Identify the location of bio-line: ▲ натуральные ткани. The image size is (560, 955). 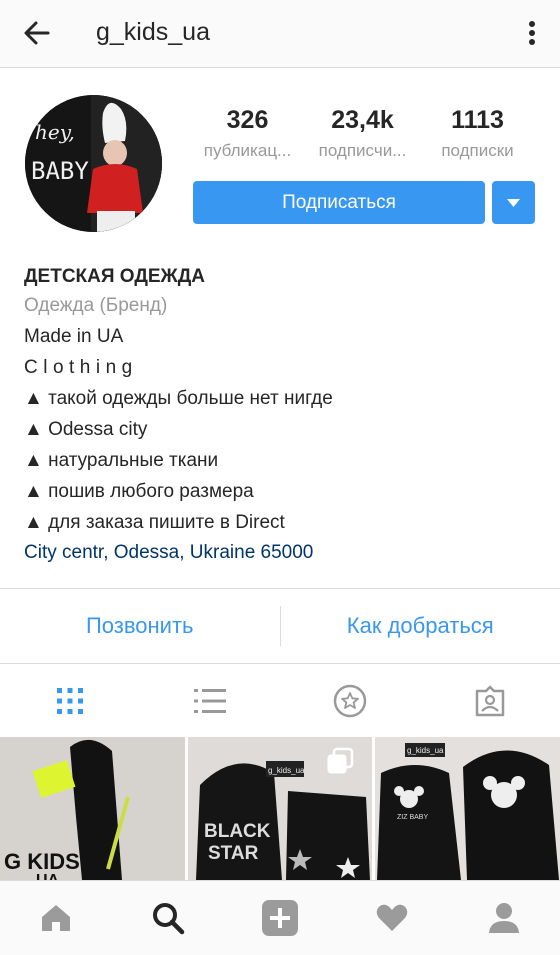
(121, 460).